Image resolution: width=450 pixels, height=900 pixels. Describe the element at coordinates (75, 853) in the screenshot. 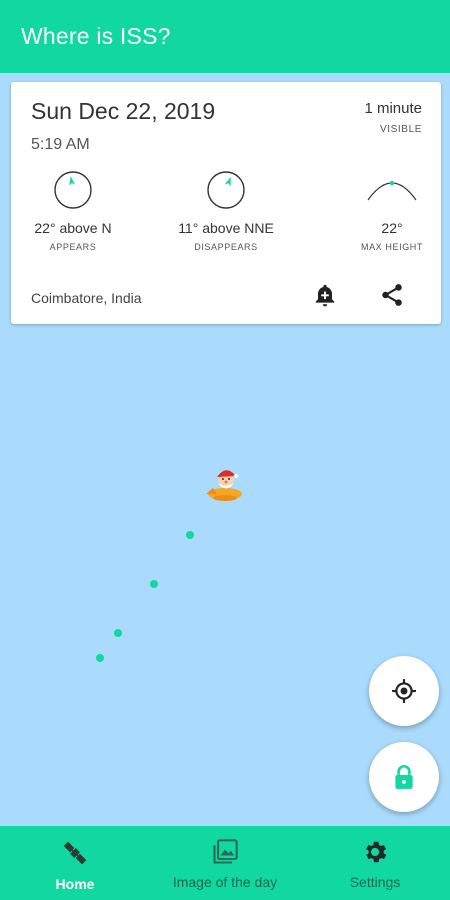

I see `satellite-icon` at that location.